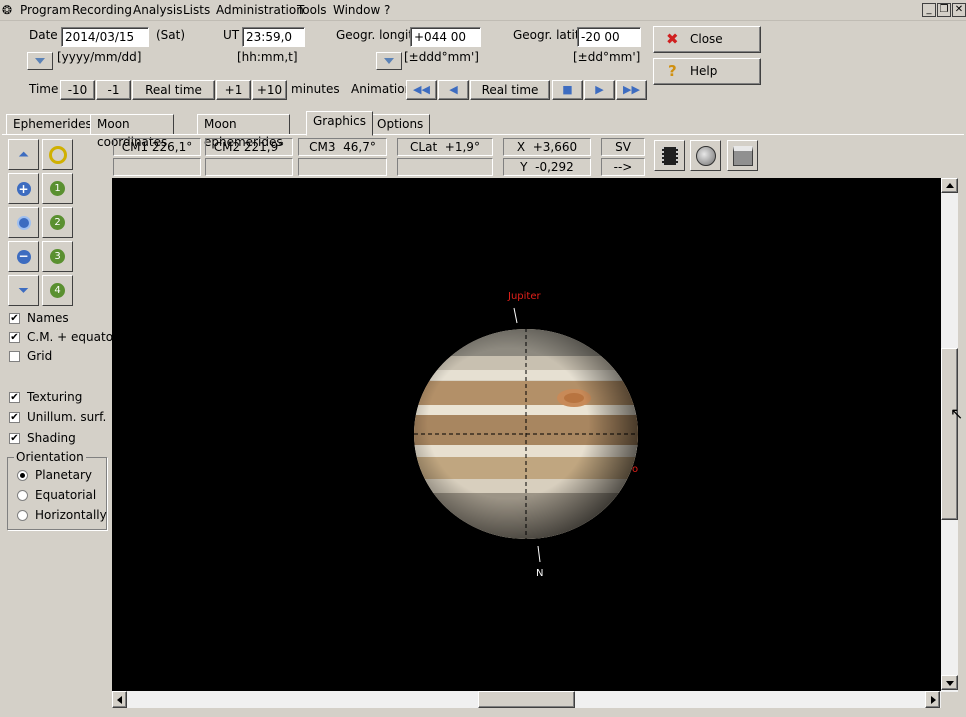 The width and height of the screenshot is (966, 717). What do you see at coordinates (339, 123) in the screenshot?
I see `tab-graphics: Graphics` at bounding box center [339, 123].